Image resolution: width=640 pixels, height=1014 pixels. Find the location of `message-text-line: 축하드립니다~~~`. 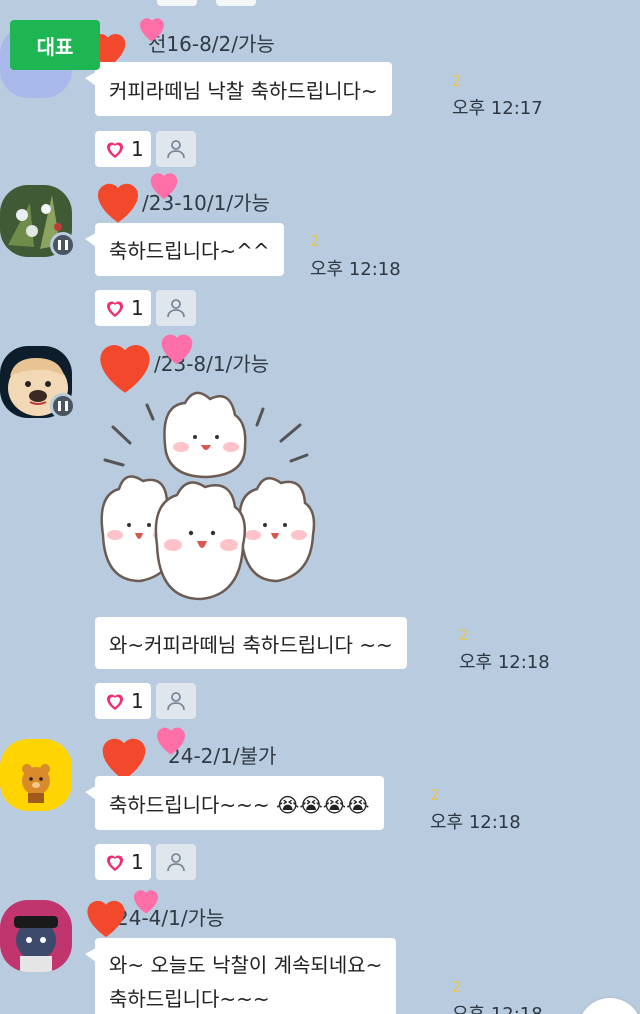

message-text-line: 축하드립니다~~~ is located at coordinates (189, 999).